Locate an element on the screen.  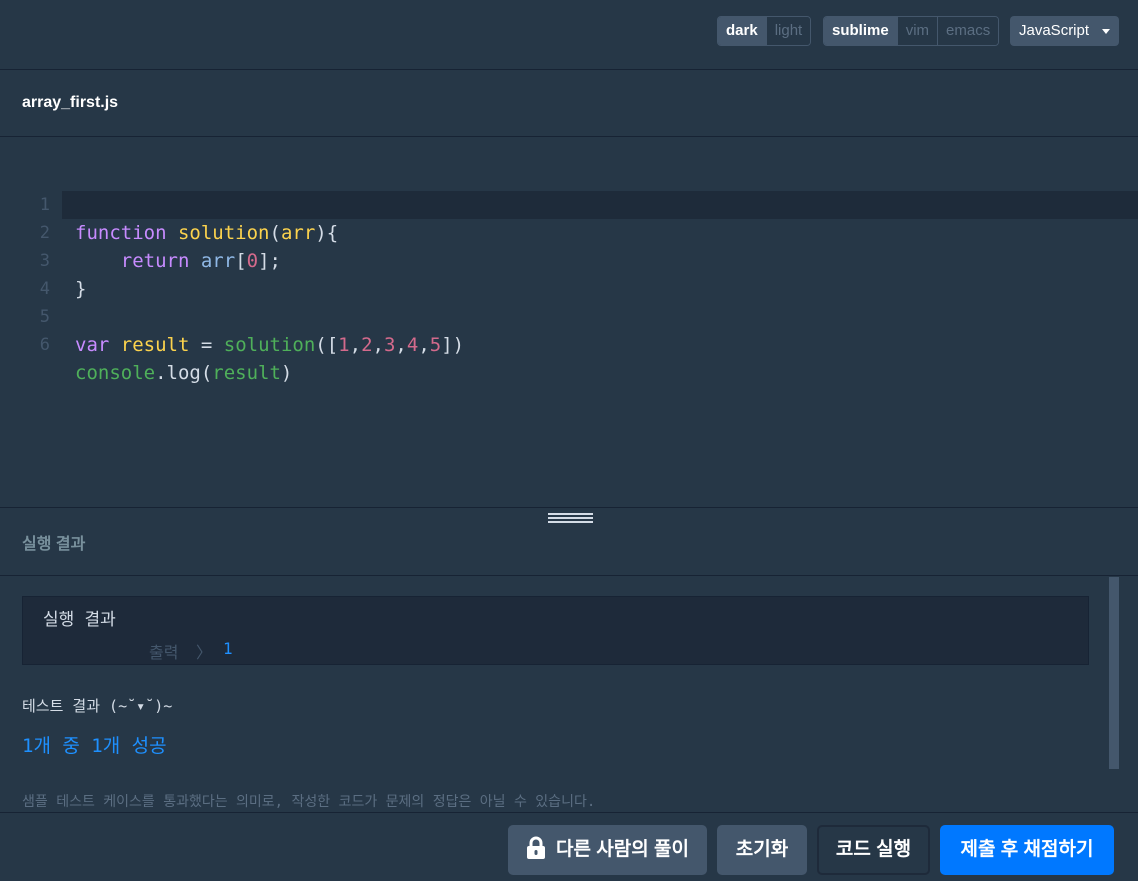
run-code-button: 코드 실행 is located at coordinates (873, 850).